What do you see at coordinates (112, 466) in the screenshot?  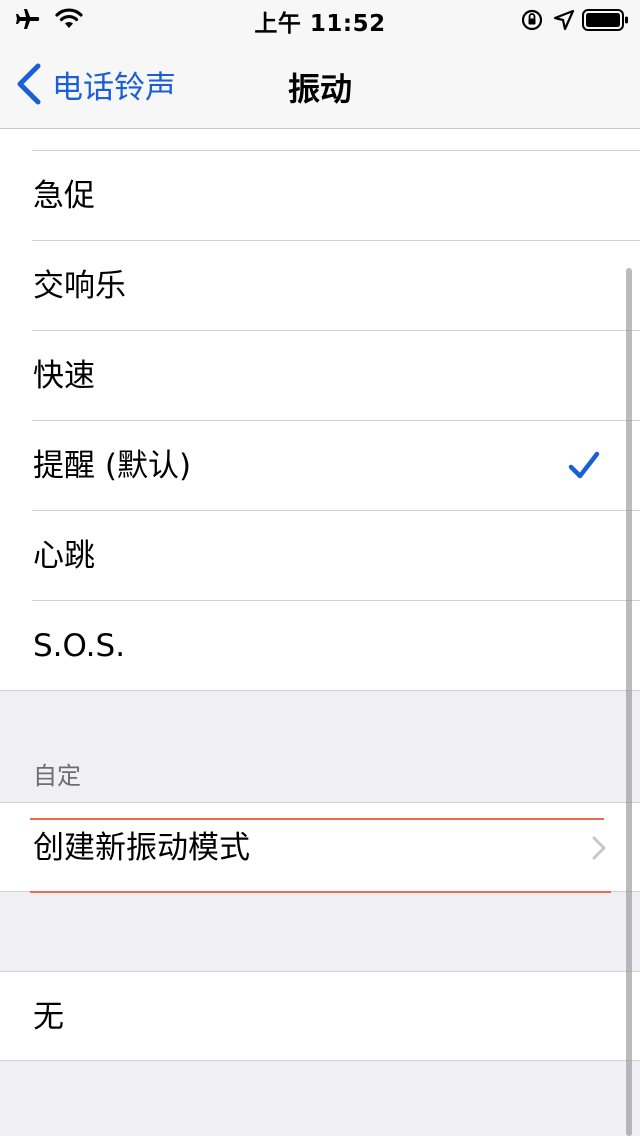 I see `vibration-label: 提醒 (默认)` at bounding box center [112, 466].